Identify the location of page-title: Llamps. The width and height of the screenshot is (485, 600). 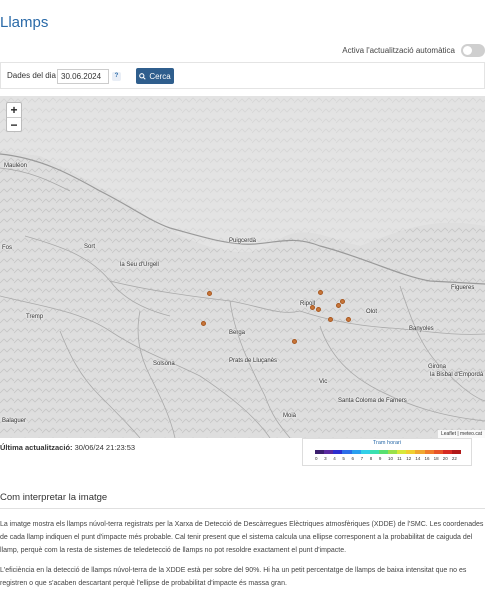
(24, 22).